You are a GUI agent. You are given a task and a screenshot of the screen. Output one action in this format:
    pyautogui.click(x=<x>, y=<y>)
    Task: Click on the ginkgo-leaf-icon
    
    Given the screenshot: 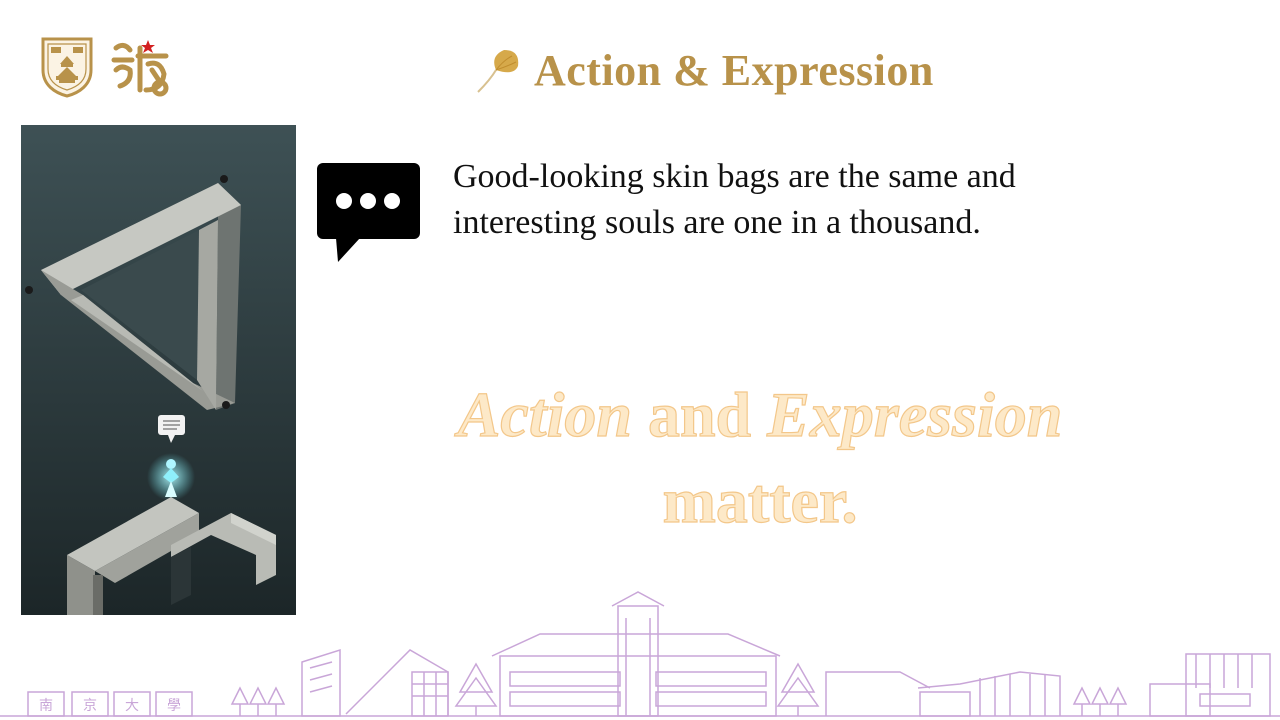 What is the action you would take?
    pyautogui.click(x=498, y=71)
    